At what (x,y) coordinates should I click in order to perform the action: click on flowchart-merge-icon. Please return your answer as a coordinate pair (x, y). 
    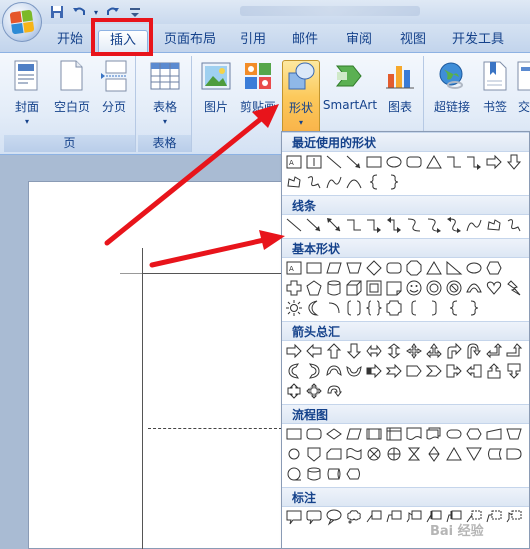
    Looking at the image, I should click on (474, 454).